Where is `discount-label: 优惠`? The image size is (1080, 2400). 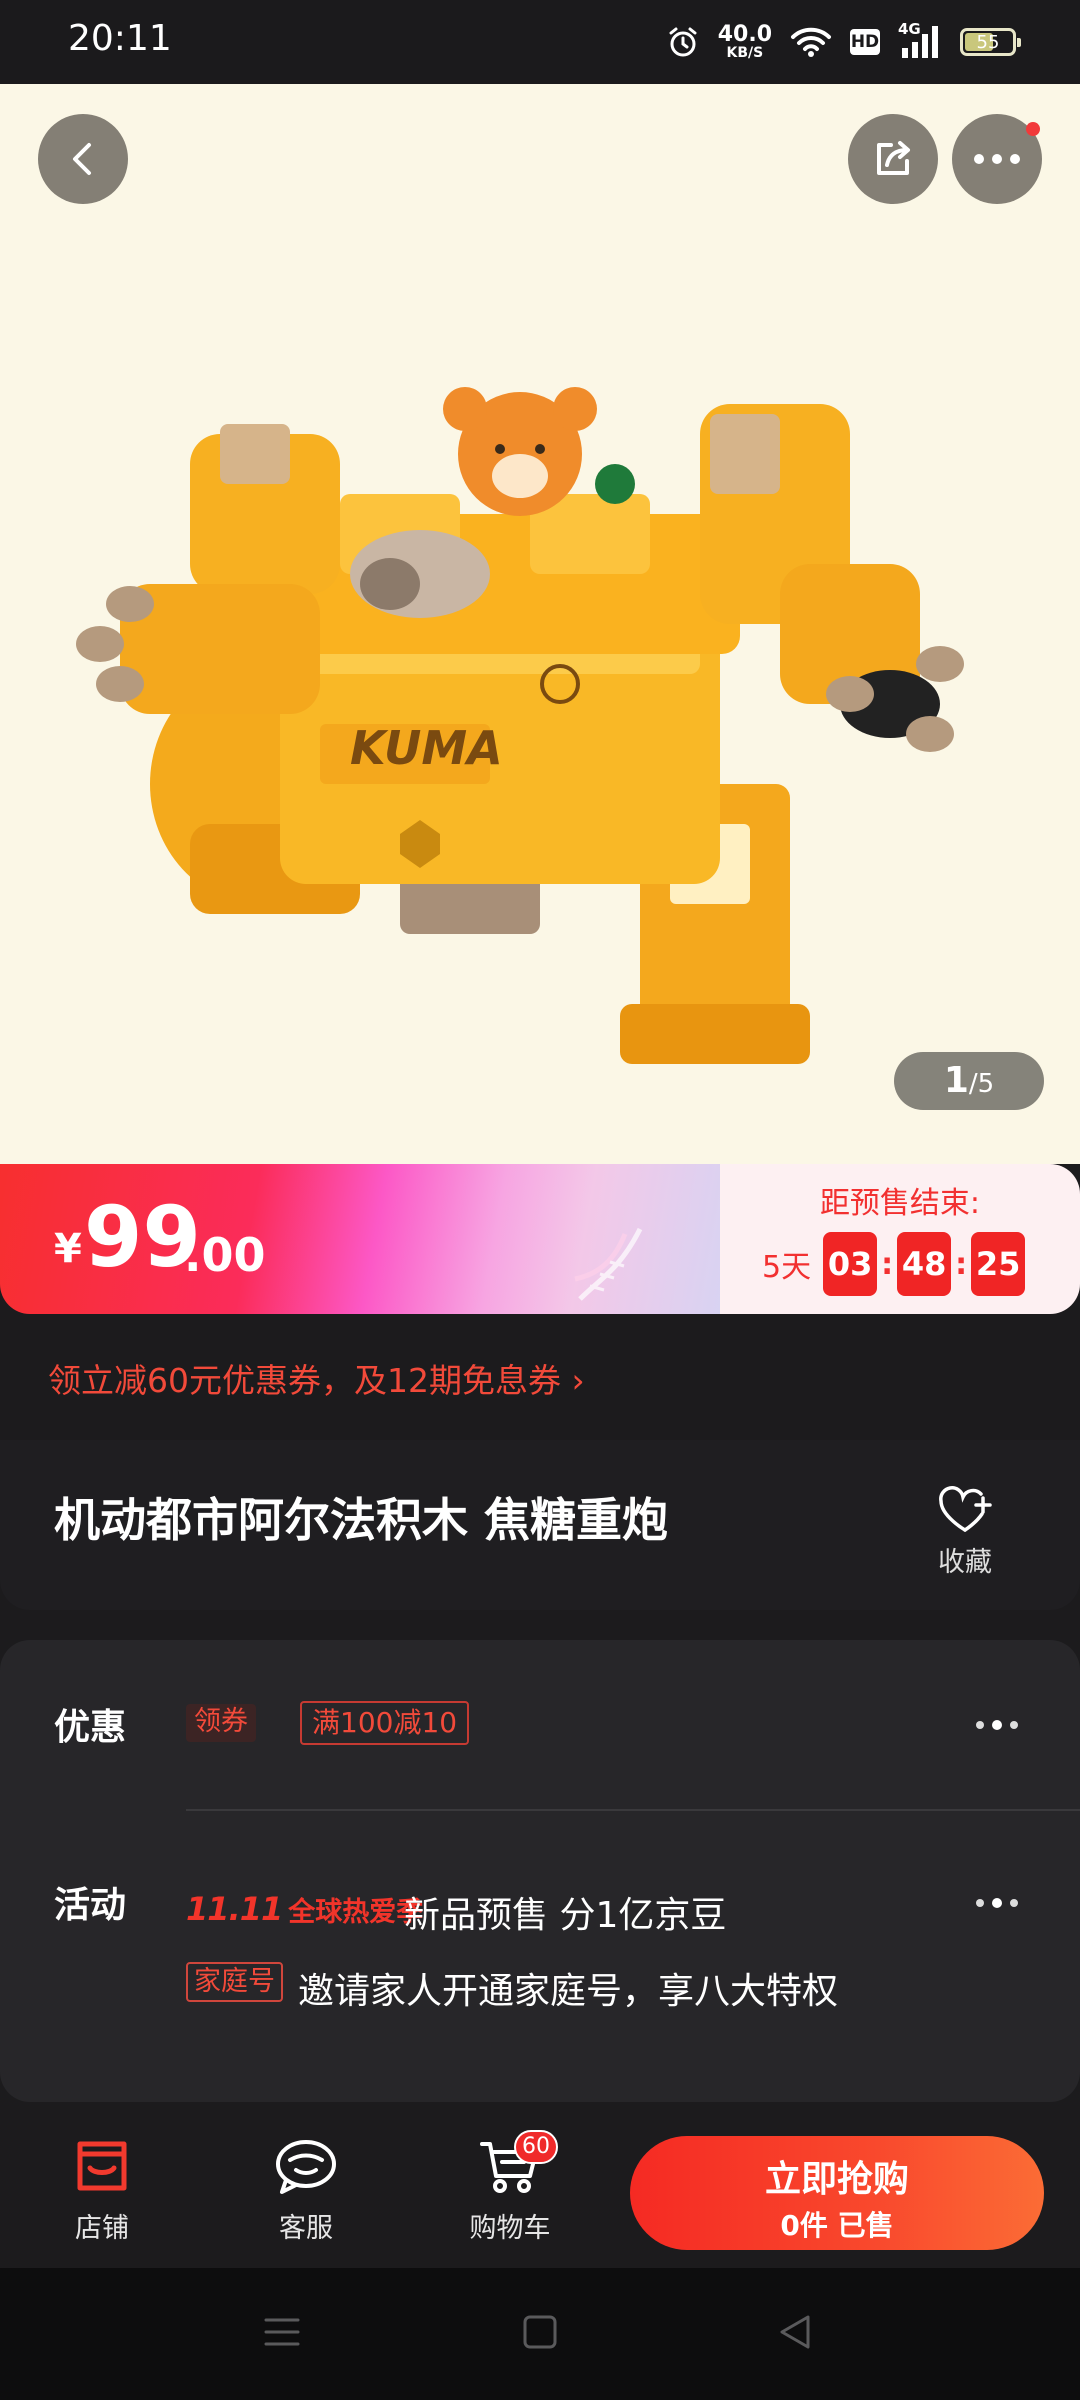 discount-label: 优惠 is located at coordinates (90, 1727).